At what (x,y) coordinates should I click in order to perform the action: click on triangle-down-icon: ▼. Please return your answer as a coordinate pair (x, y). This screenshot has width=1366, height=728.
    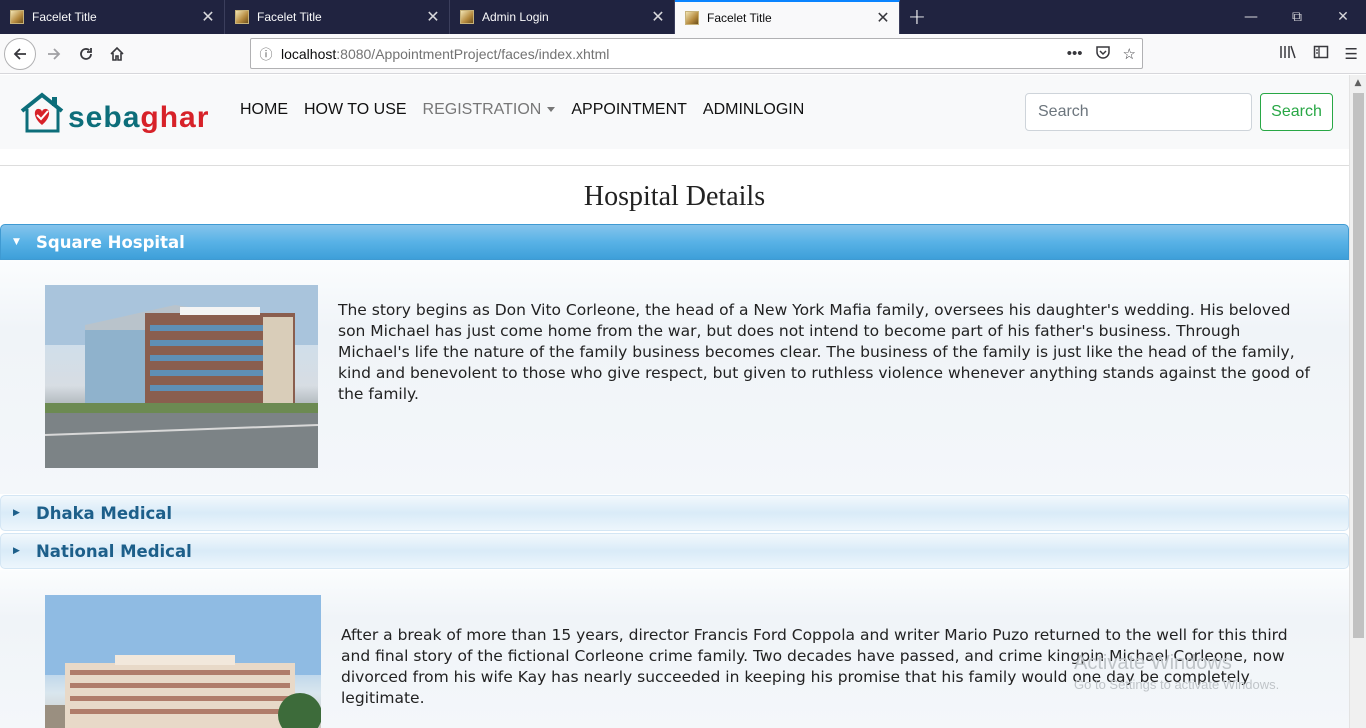
    Looking at the image, I should click on (16, 242).